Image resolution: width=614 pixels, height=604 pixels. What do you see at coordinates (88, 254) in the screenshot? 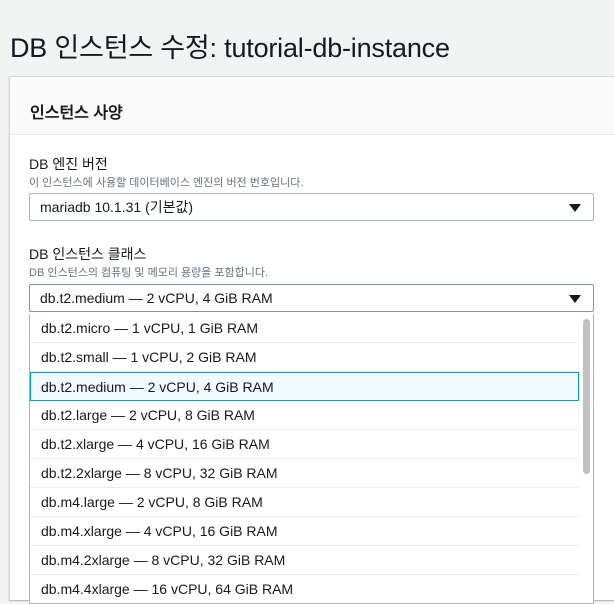
I see `instance-class-label: DB 인스턴스 클래스` at bounding box center [88, 254].